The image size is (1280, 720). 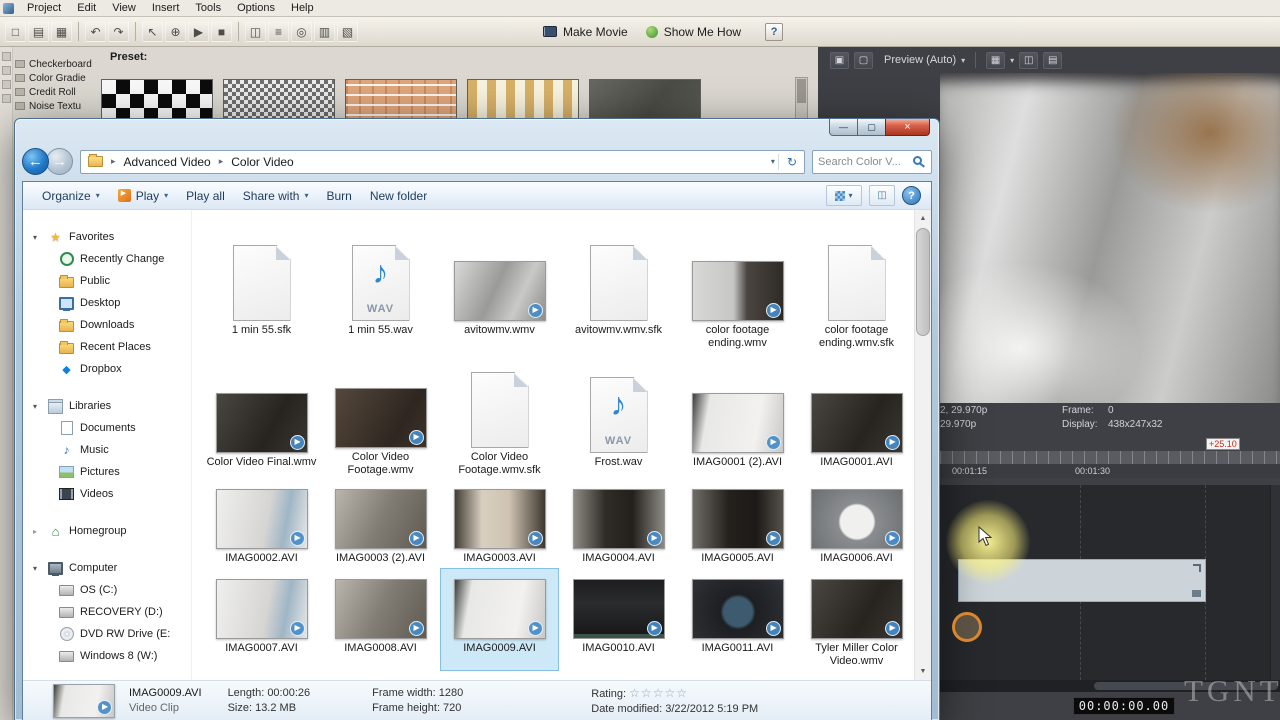 What do you see at coordinates (499, 619) in the screenshot?
I see `file-item-selected: IMAG0009.AVI` at bounding box center [499, 619].